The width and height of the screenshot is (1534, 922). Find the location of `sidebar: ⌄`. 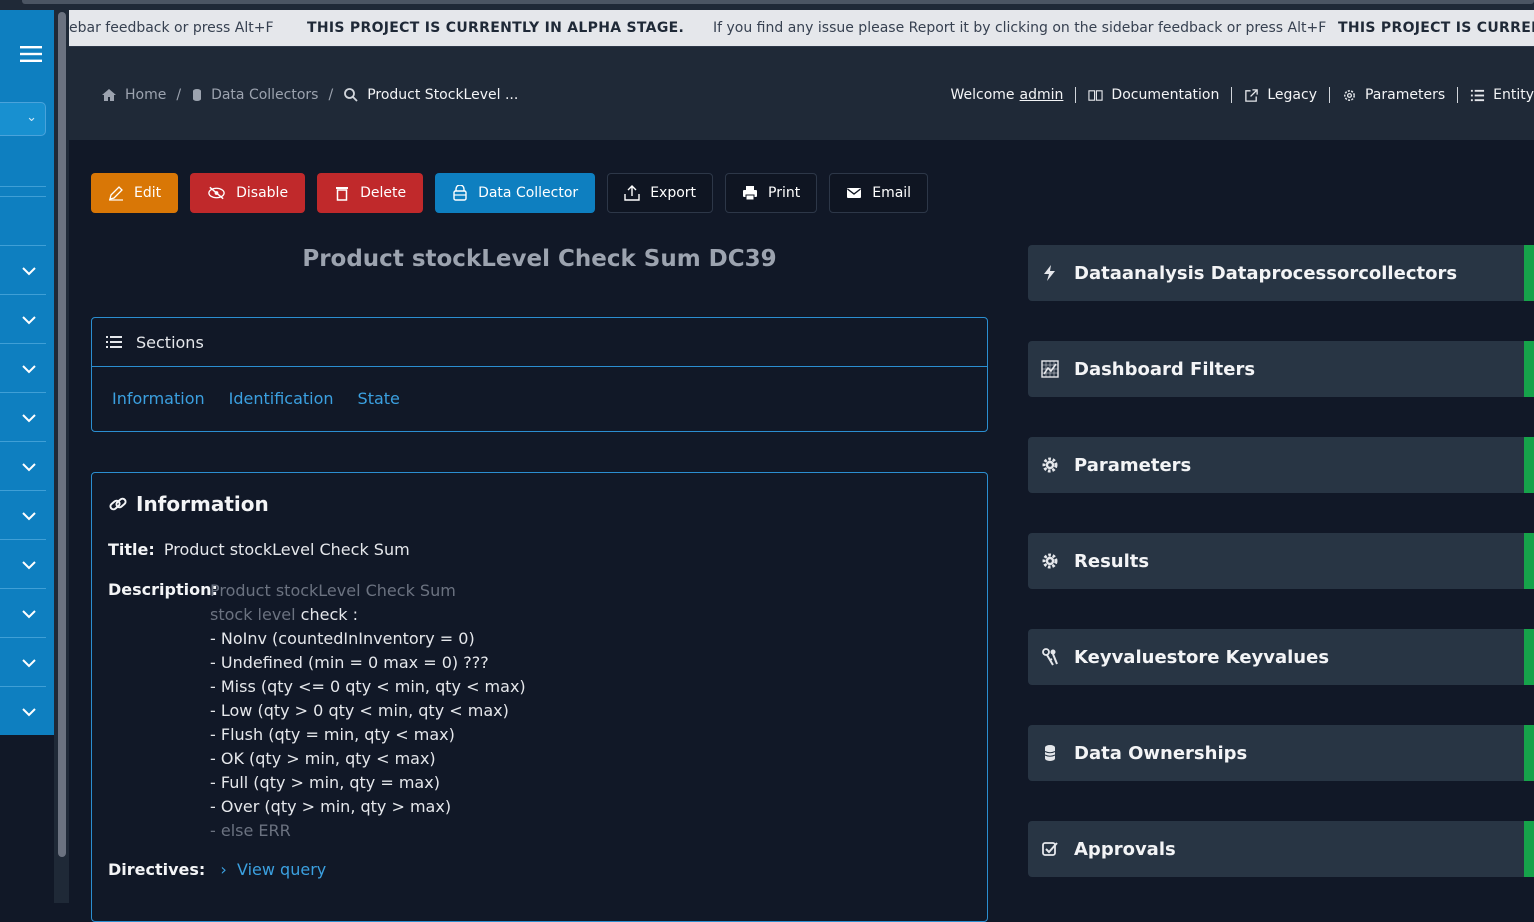

sidebar: ⌄ is located at coordinates (27, 372).